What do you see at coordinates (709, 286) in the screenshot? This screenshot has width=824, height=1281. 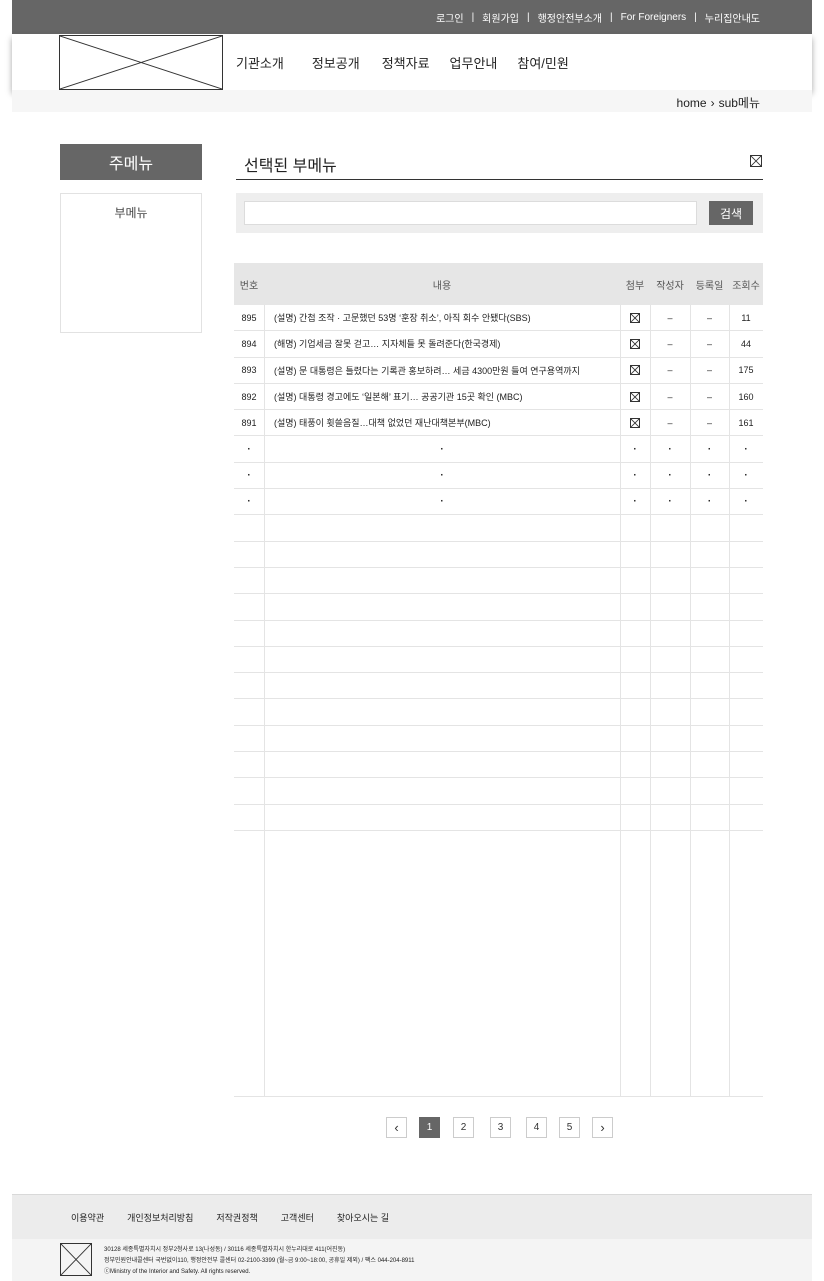 I see `header-date: 등록일` at bounding box center [709, 286].